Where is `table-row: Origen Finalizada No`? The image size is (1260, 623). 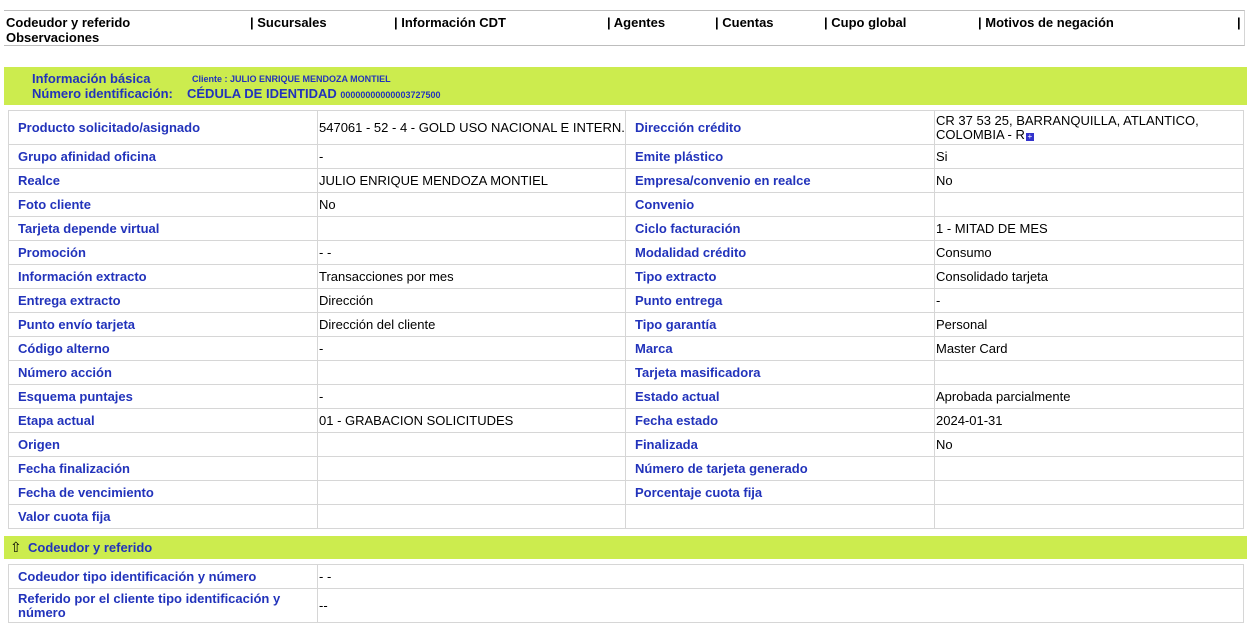 table-row: Origen Finalizada No is located at coordinates (626, 444).